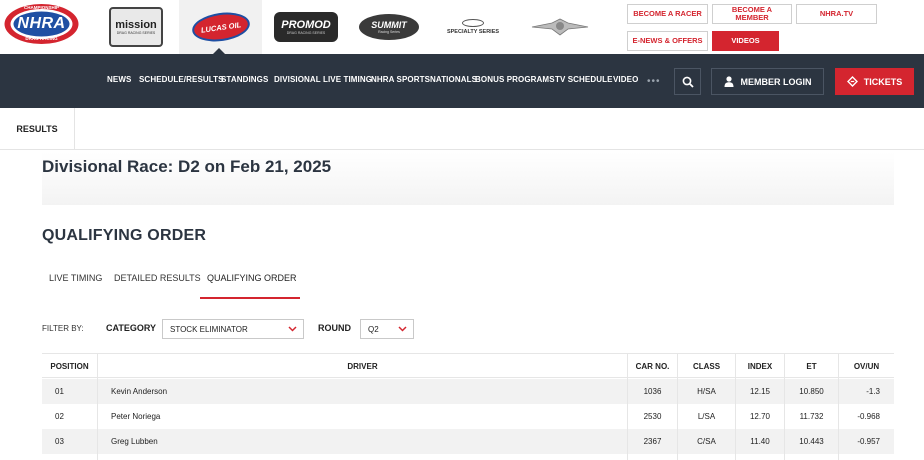  What do you see at coordinates (362, 441) in the screenshot?
I see `cell-driver: Greg Lubben` at bounding box center [362, 441].